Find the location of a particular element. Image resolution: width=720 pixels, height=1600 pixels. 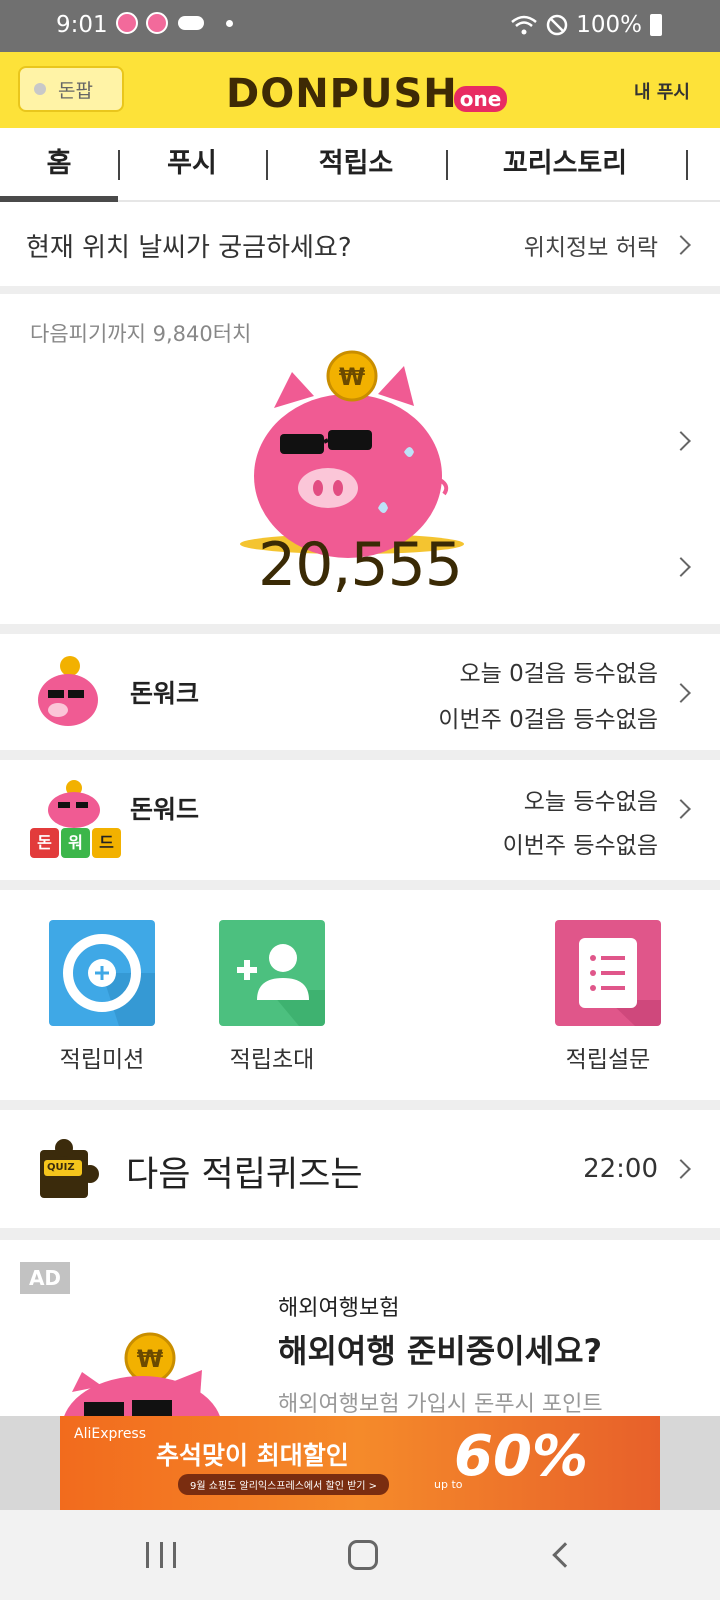

cloud-icon is located at coordinates (191, 23).